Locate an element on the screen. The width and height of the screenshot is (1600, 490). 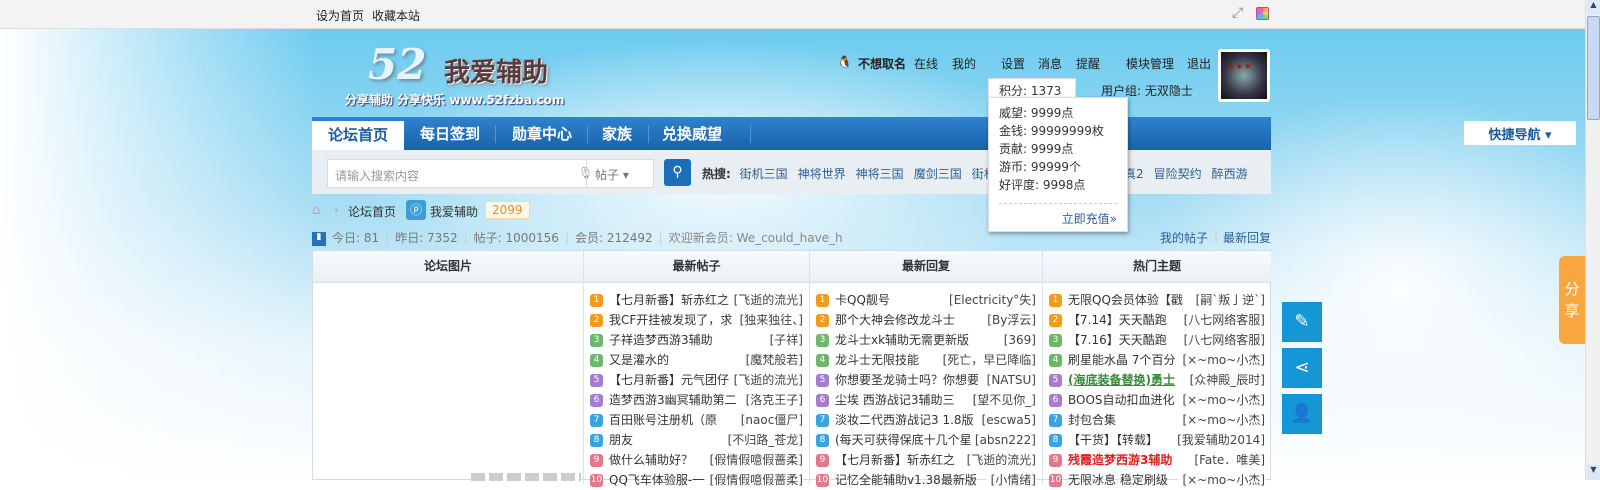
list-item: 9 【七月新番】斩赤红之 [飞逝的流光] is located at coordinates (926, 460).